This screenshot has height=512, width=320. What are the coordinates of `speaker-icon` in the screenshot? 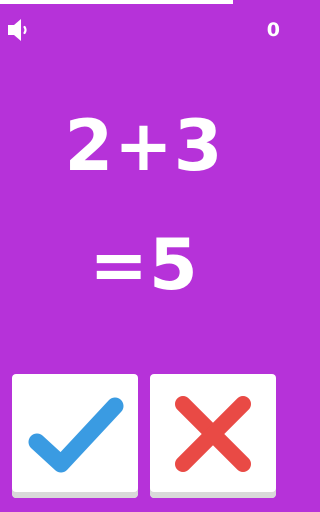 It's located at (17, 30).